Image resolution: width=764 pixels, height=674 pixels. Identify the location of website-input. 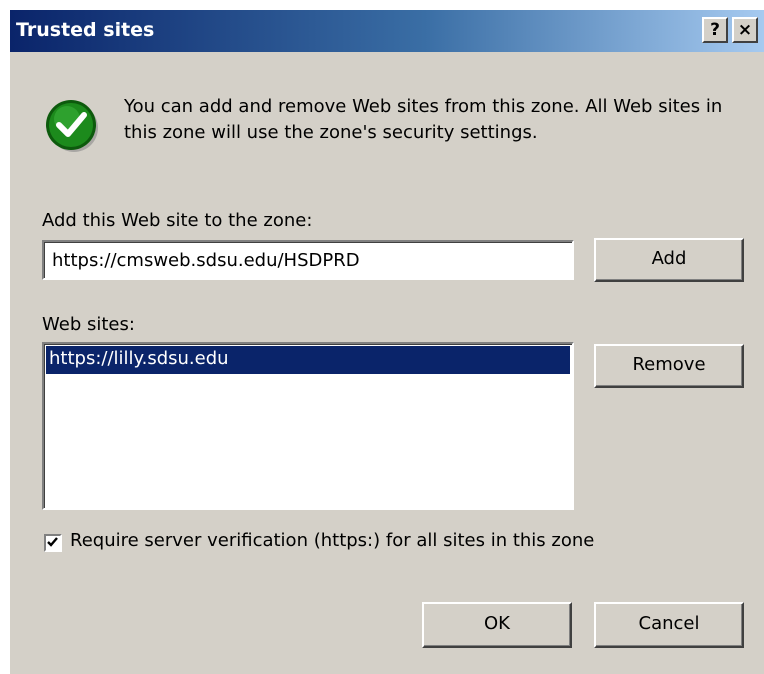
(308, 260).